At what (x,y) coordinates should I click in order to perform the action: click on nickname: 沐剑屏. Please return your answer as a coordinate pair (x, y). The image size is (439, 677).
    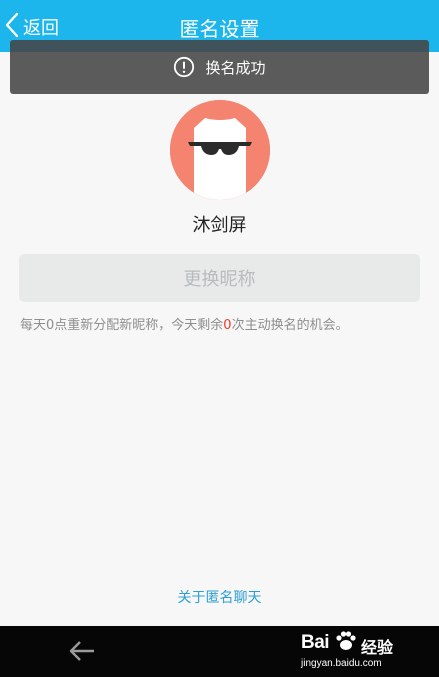
    Looking at the image, I should click on (219, 225).